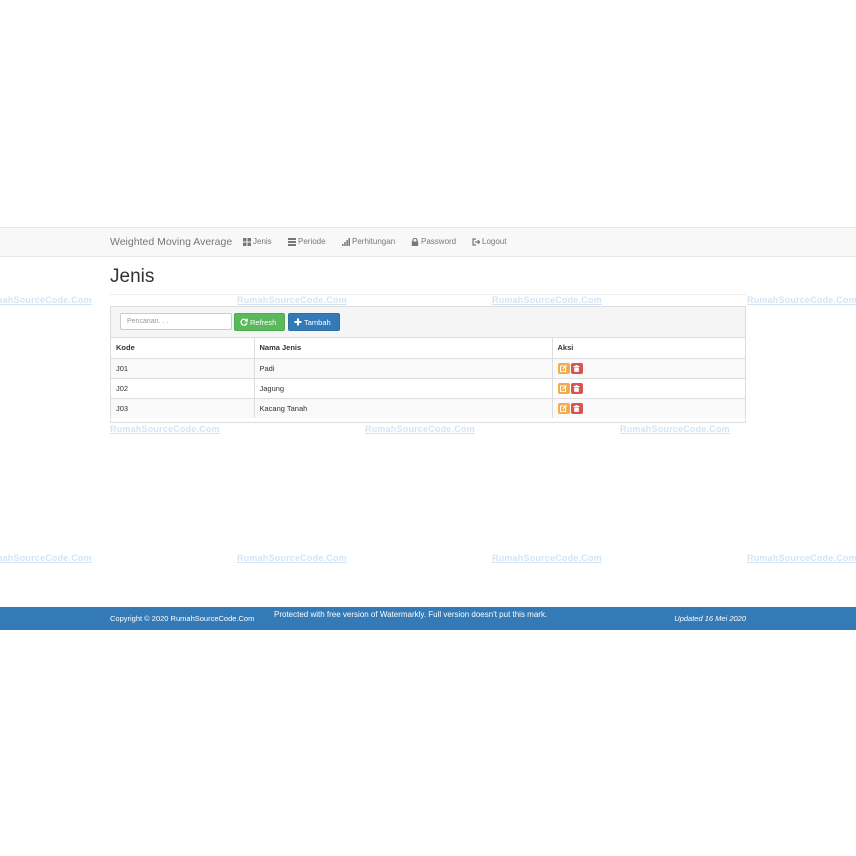 This screenshot has width=856, height=856. I want to click on cell-kode: J02, so click(183, 387).